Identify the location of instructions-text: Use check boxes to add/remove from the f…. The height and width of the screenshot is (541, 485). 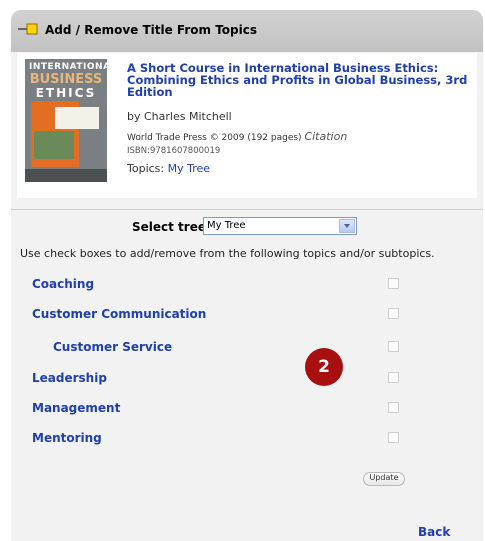
(227, 253).